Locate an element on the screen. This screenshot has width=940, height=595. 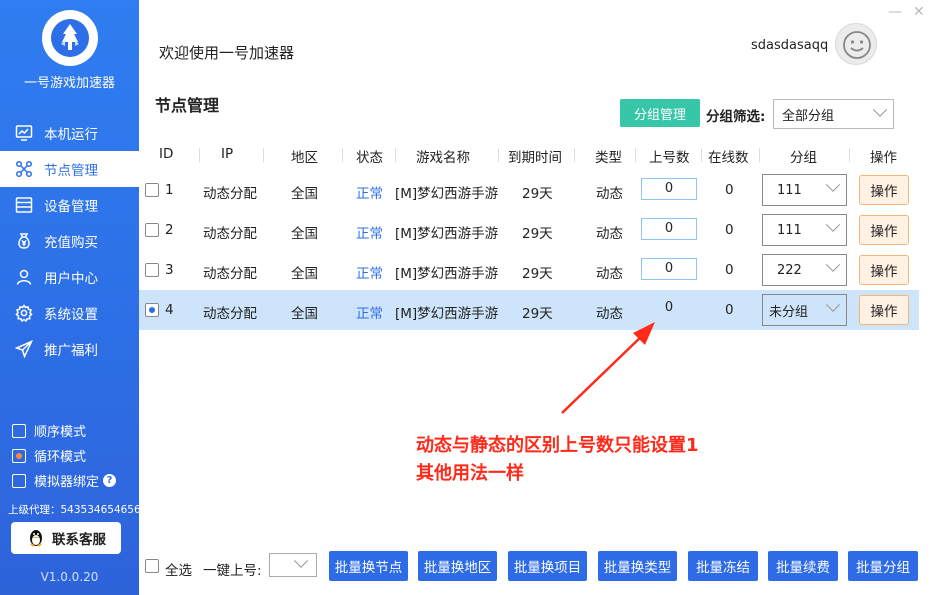
group-filter-select: 全部分组 is located at coordinates (833, 114).